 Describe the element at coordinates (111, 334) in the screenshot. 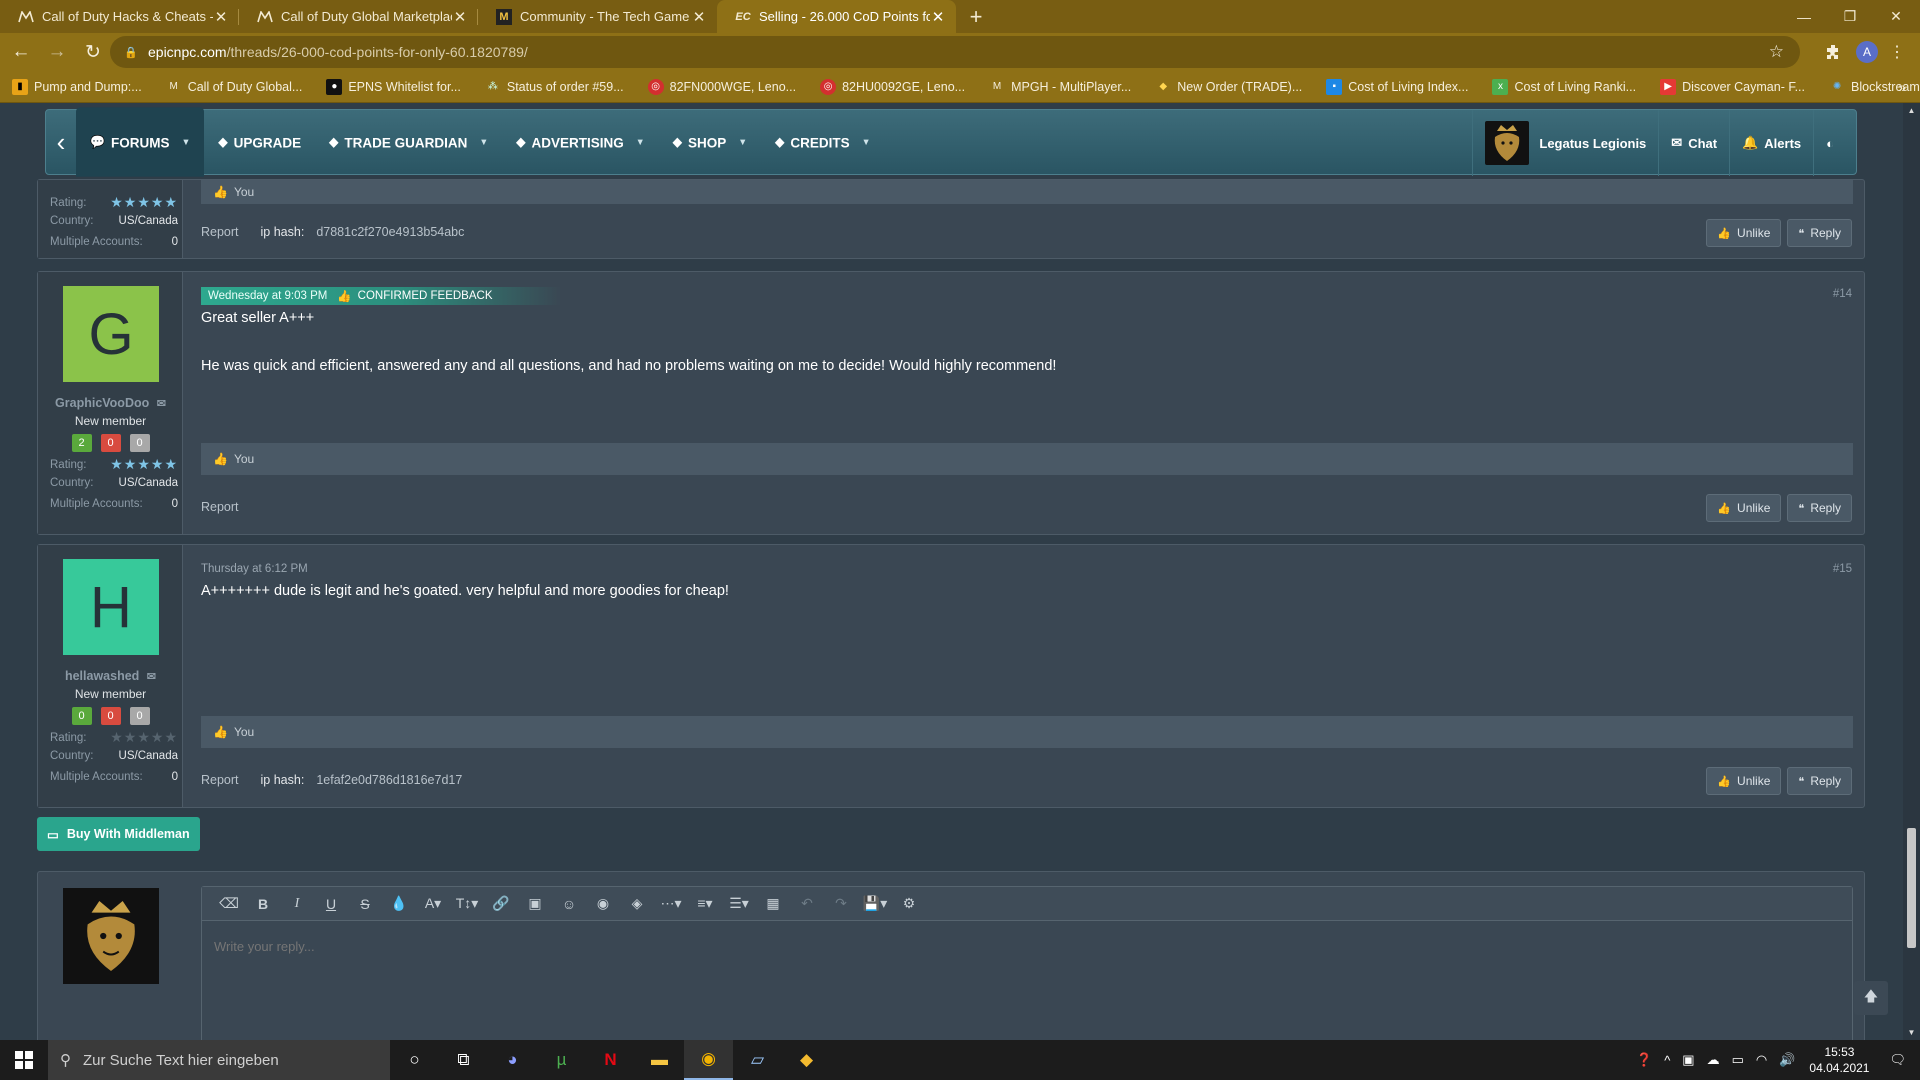

I see `user-avatar: G` at that location.